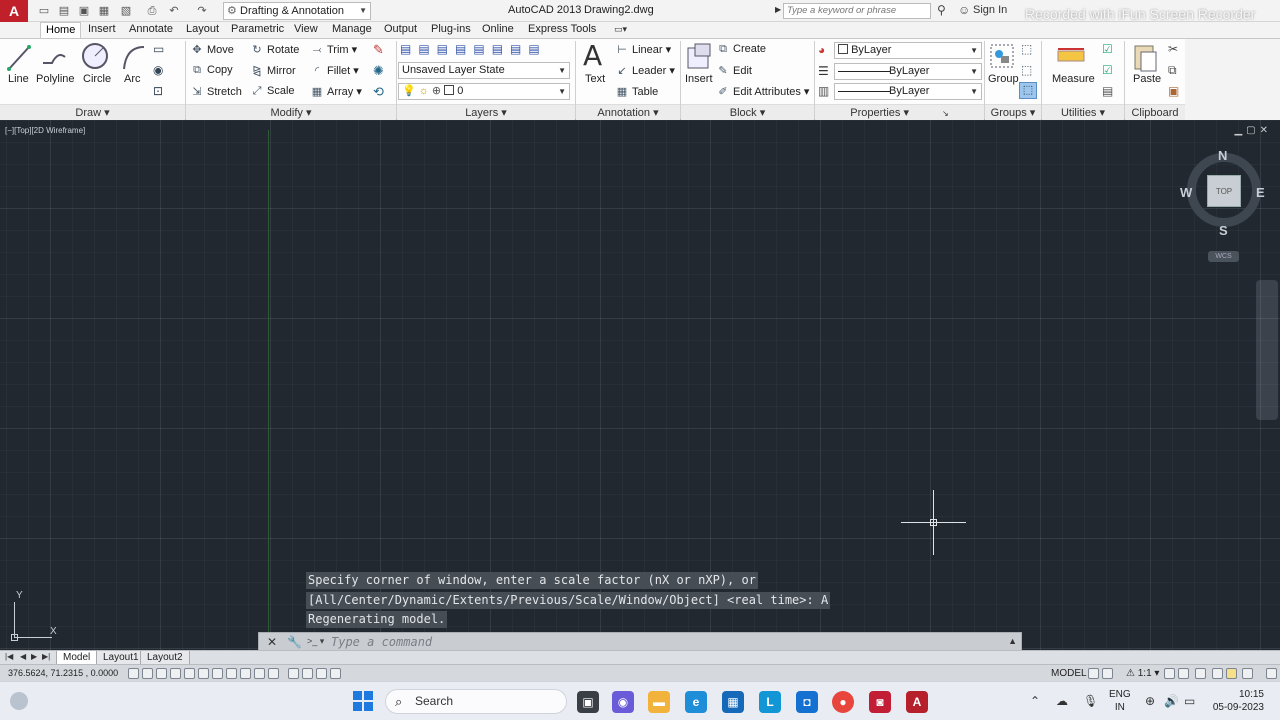  Describe the element at coordinates (643, 49) in the screenshot. I see `linear-dimension-button: ⊢ Linear ▾` at that location.